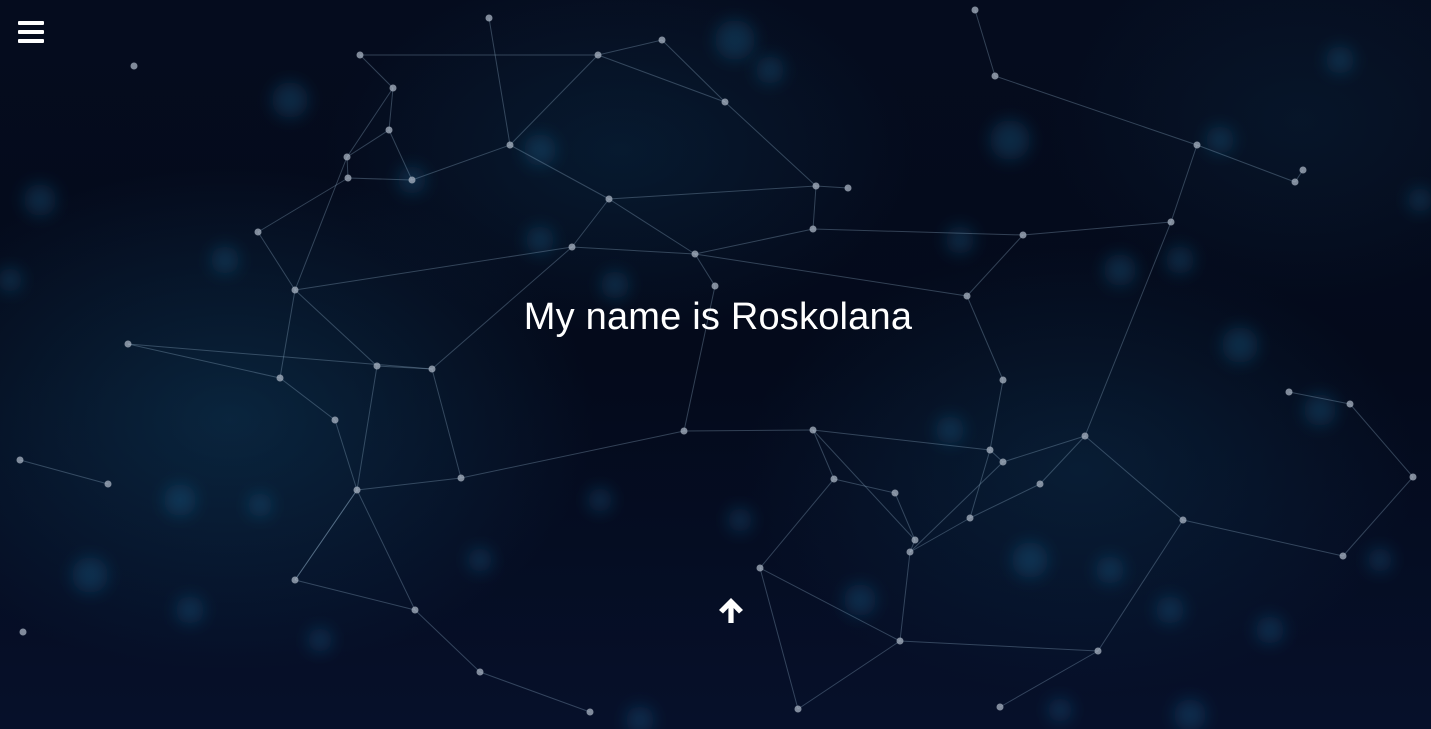  I want to click on arrow-up-icon, so click(731, 610).